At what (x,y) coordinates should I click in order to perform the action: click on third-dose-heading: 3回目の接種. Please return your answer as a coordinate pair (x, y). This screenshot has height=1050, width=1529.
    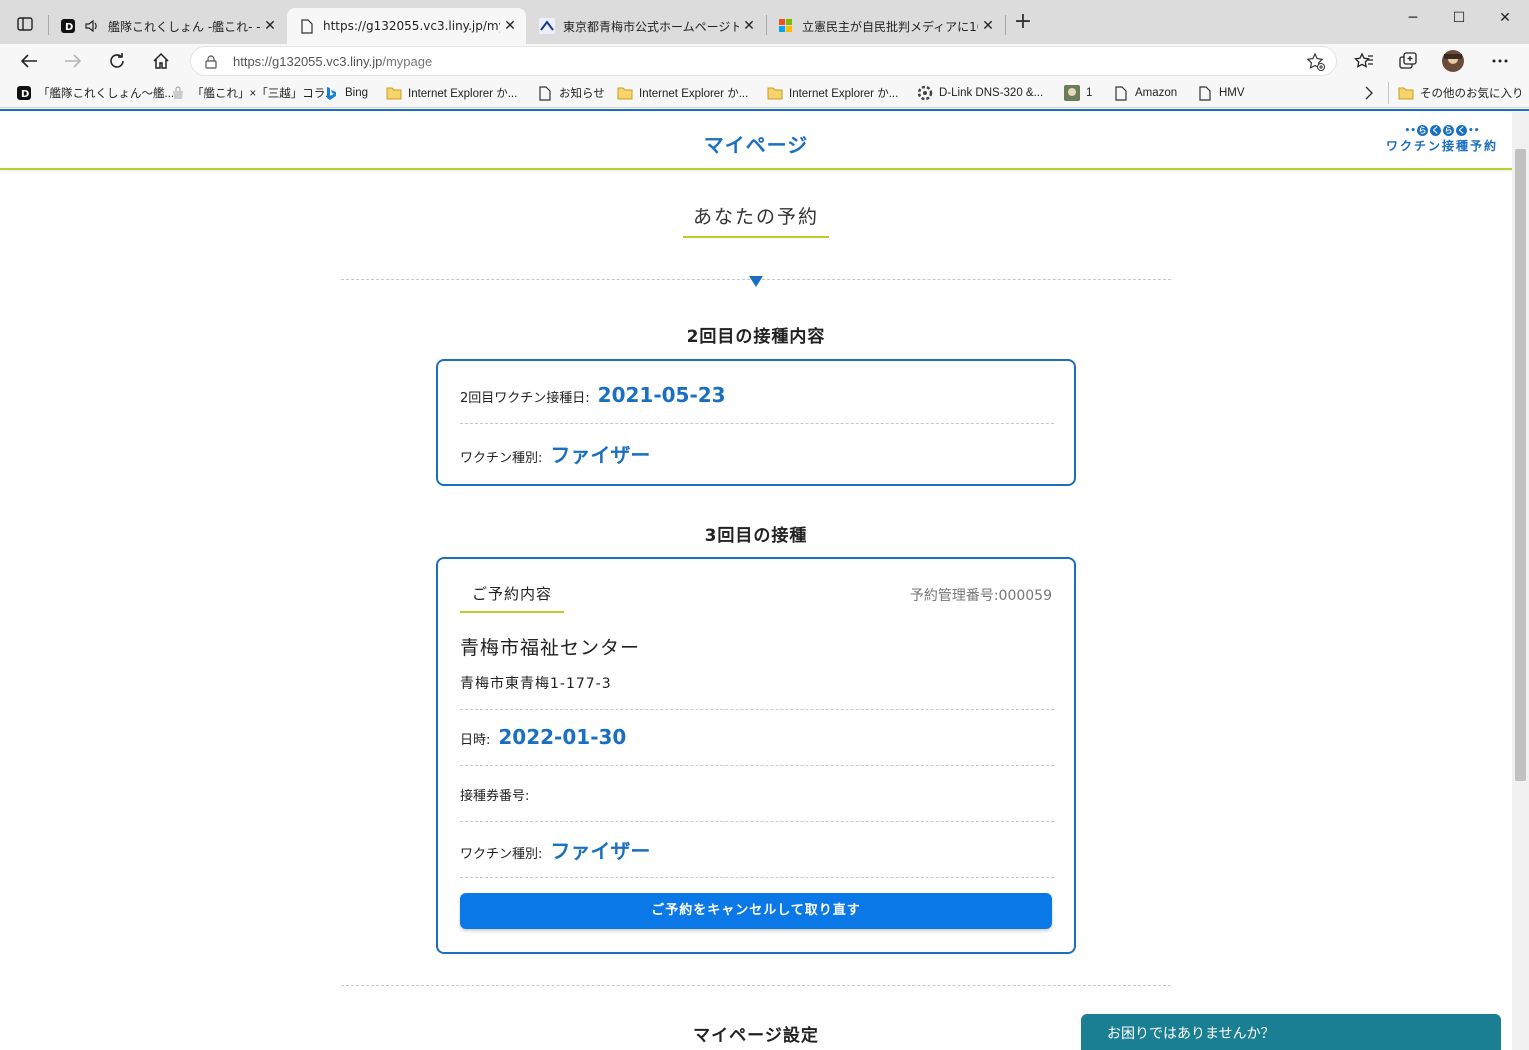
    Looking at the image, I should click on (756, 536).